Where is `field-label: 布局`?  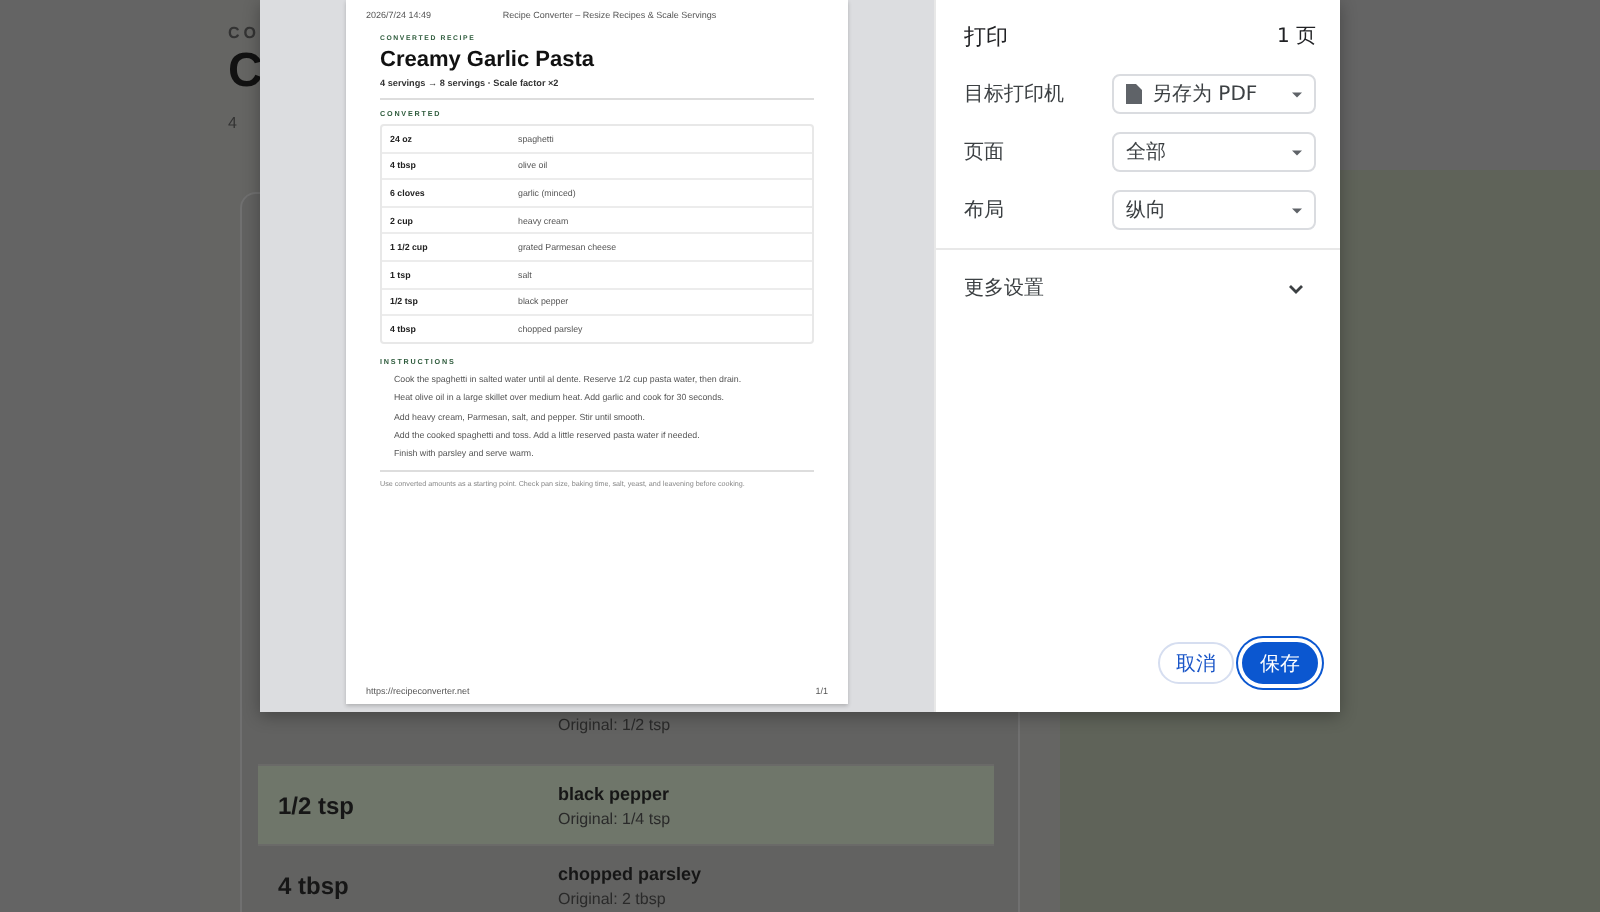
field-label: 布局 is located at coordinates (984, 211).